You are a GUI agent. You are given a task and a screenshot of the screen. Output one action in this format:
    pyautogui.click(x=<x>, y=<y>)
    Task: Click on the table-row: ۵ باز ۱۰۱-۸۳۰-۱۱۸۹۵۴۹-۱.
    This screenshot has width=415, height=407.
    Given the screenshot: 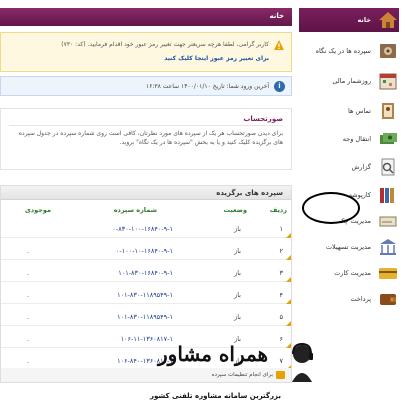 What is the action you would take?
    pyautogui.click(x=146, y=316)
    